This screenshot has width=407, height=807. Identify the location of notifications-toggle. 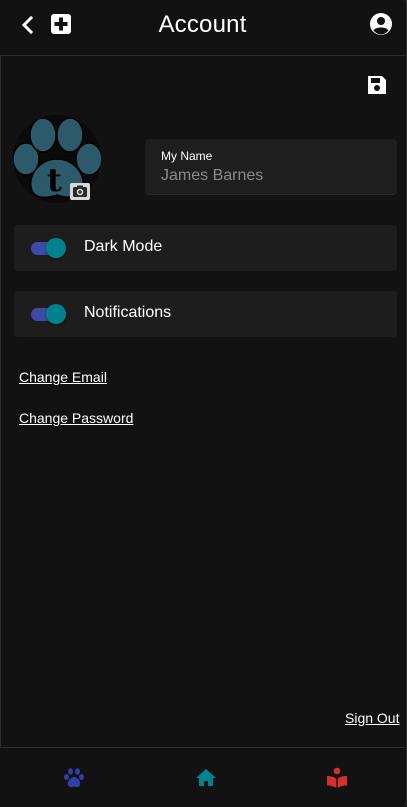
(49, 314).